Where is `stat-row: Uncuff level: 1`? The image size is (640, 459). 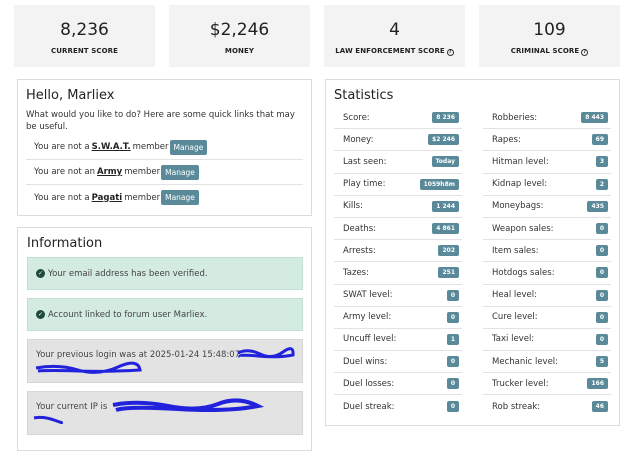
stat-row: Uncuff level: 1 is located at coordinates (398, 340).